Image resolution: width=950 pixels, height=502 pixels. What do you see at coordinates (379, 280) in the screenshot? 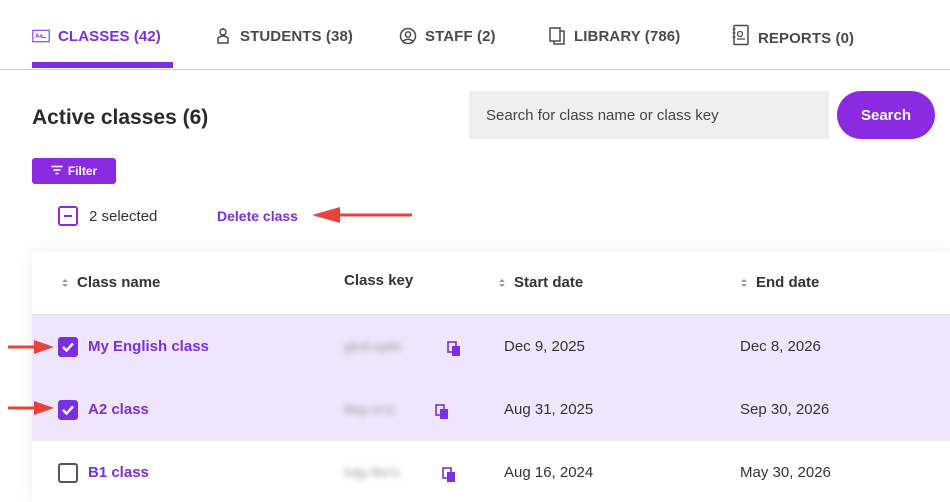
I see `column-class-key: Class key` at bounding box center [379, 280].